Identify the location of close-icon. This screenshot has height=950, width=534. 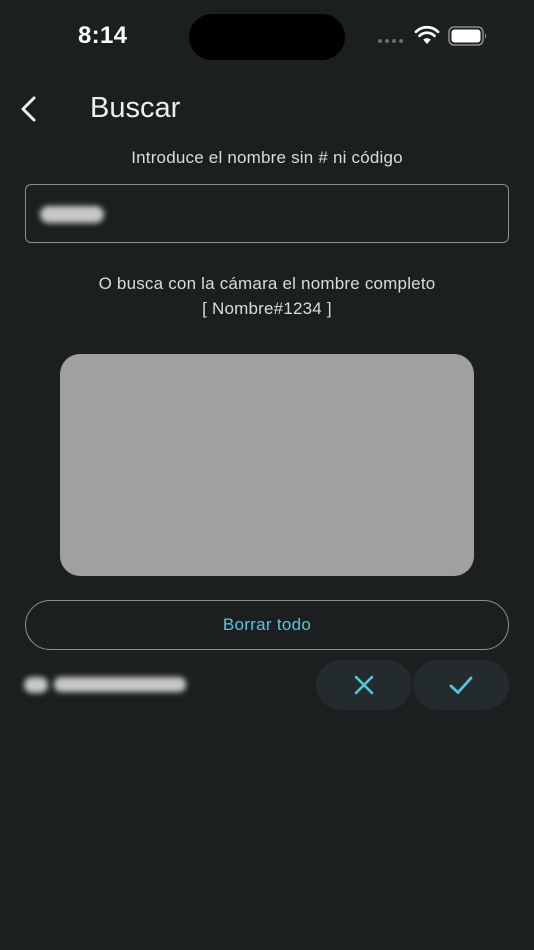
(364, 685).